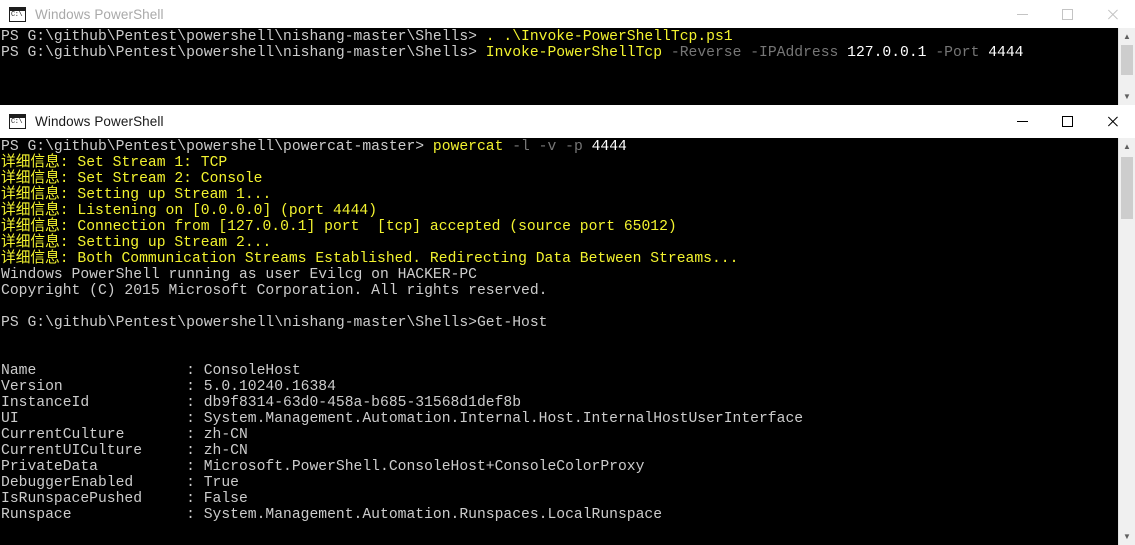 This screenshot has height=545, width=1135. Describe the element at coordinates (568, 163) in the screenshot. I see `console-line: 详细信息: Set Stream 1: TCP` at that location.